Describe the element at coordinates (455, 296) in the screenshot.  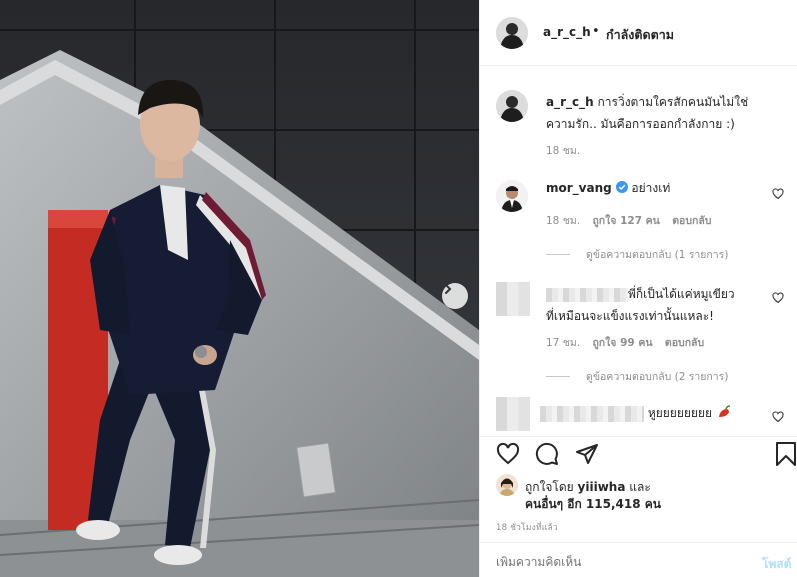
I see `next-photo-button` at that location.